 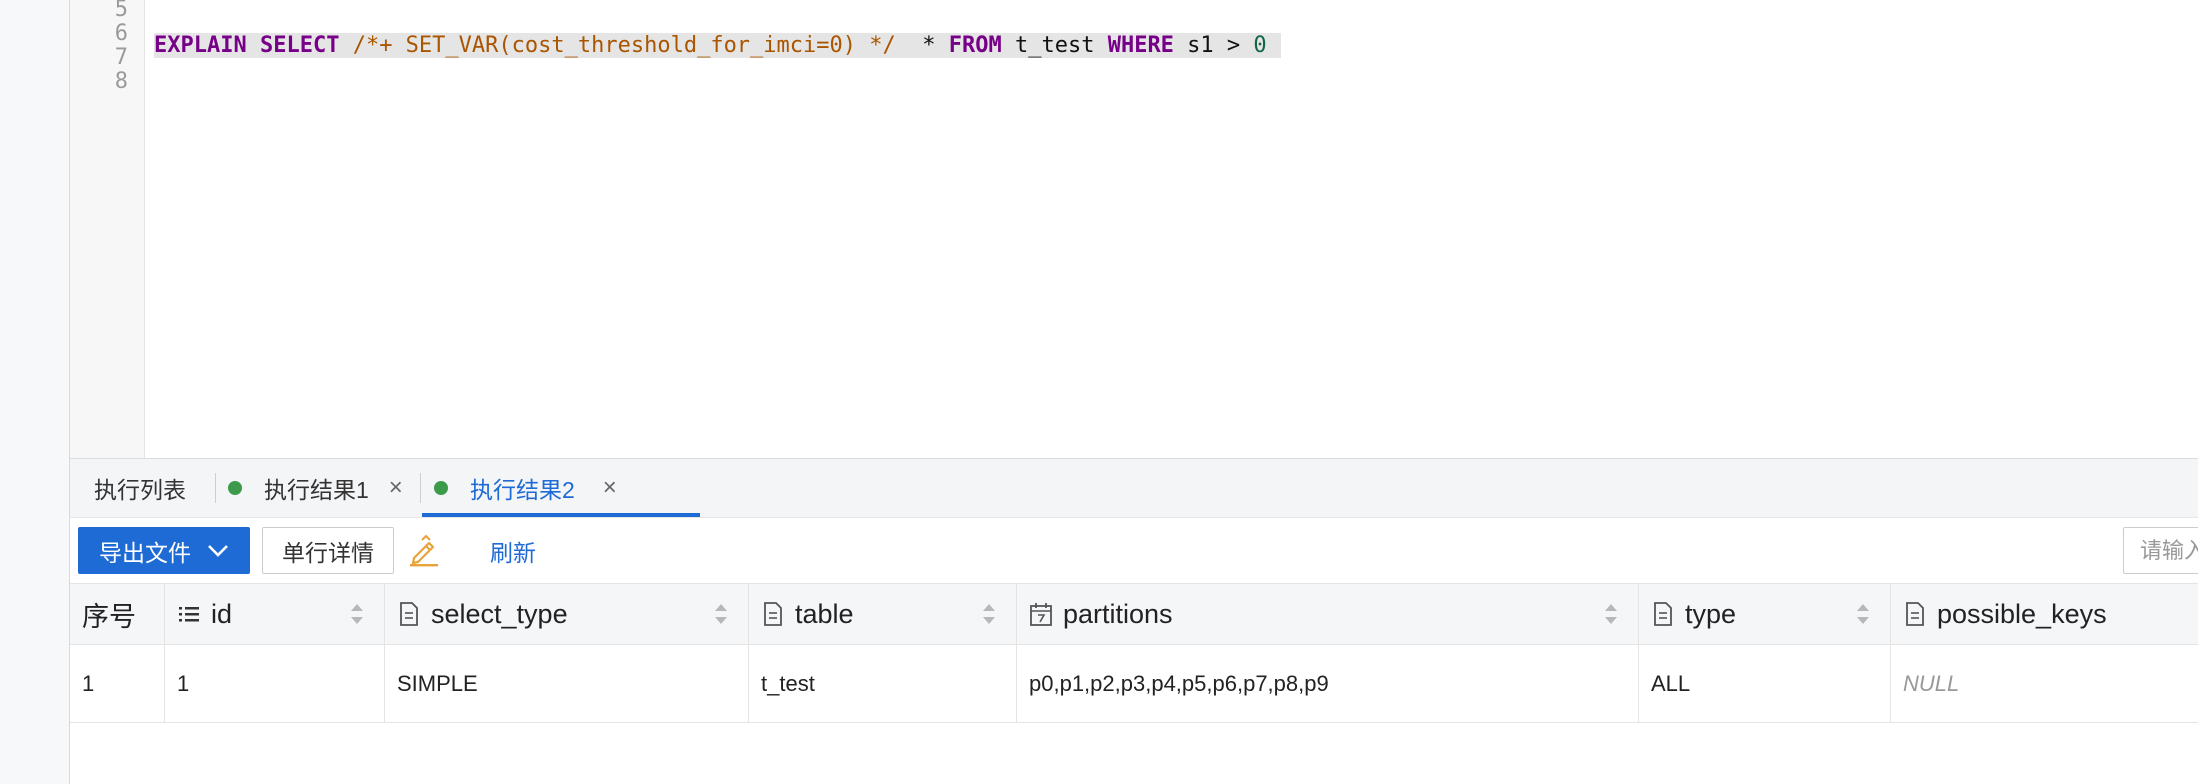 I want to click on column-header-label: type, so click(x=1711, y=613).